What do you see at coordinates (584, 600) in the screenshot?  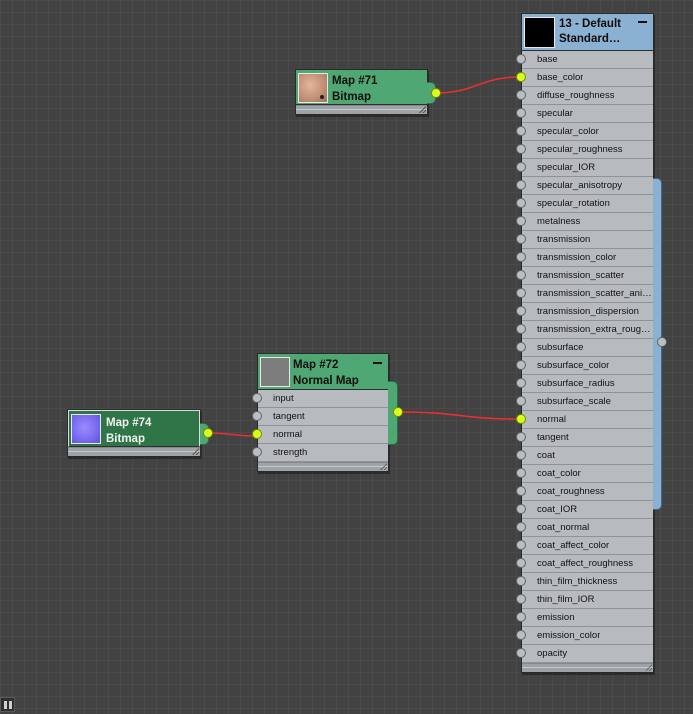 I see `slot-row: thin_film_IOR` at bounding box center [584, 600].